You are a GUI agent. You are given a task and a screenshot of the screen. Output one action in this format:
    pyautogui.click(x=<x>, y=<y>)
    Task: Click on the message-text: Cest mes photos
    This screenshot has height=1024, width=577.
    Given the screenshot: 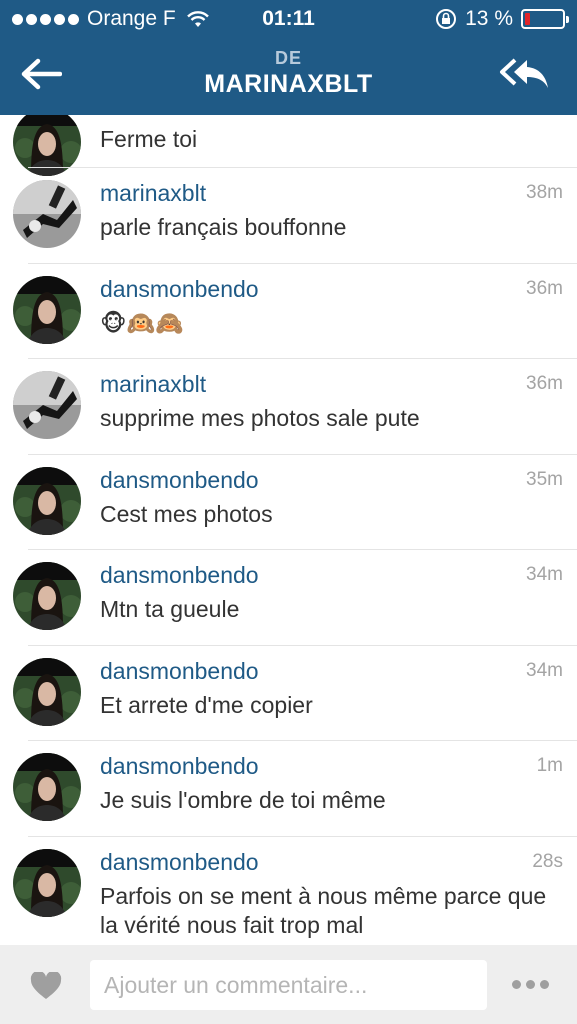 What is the action you would take?
    pyautogui.click(x=186, y=514)
    